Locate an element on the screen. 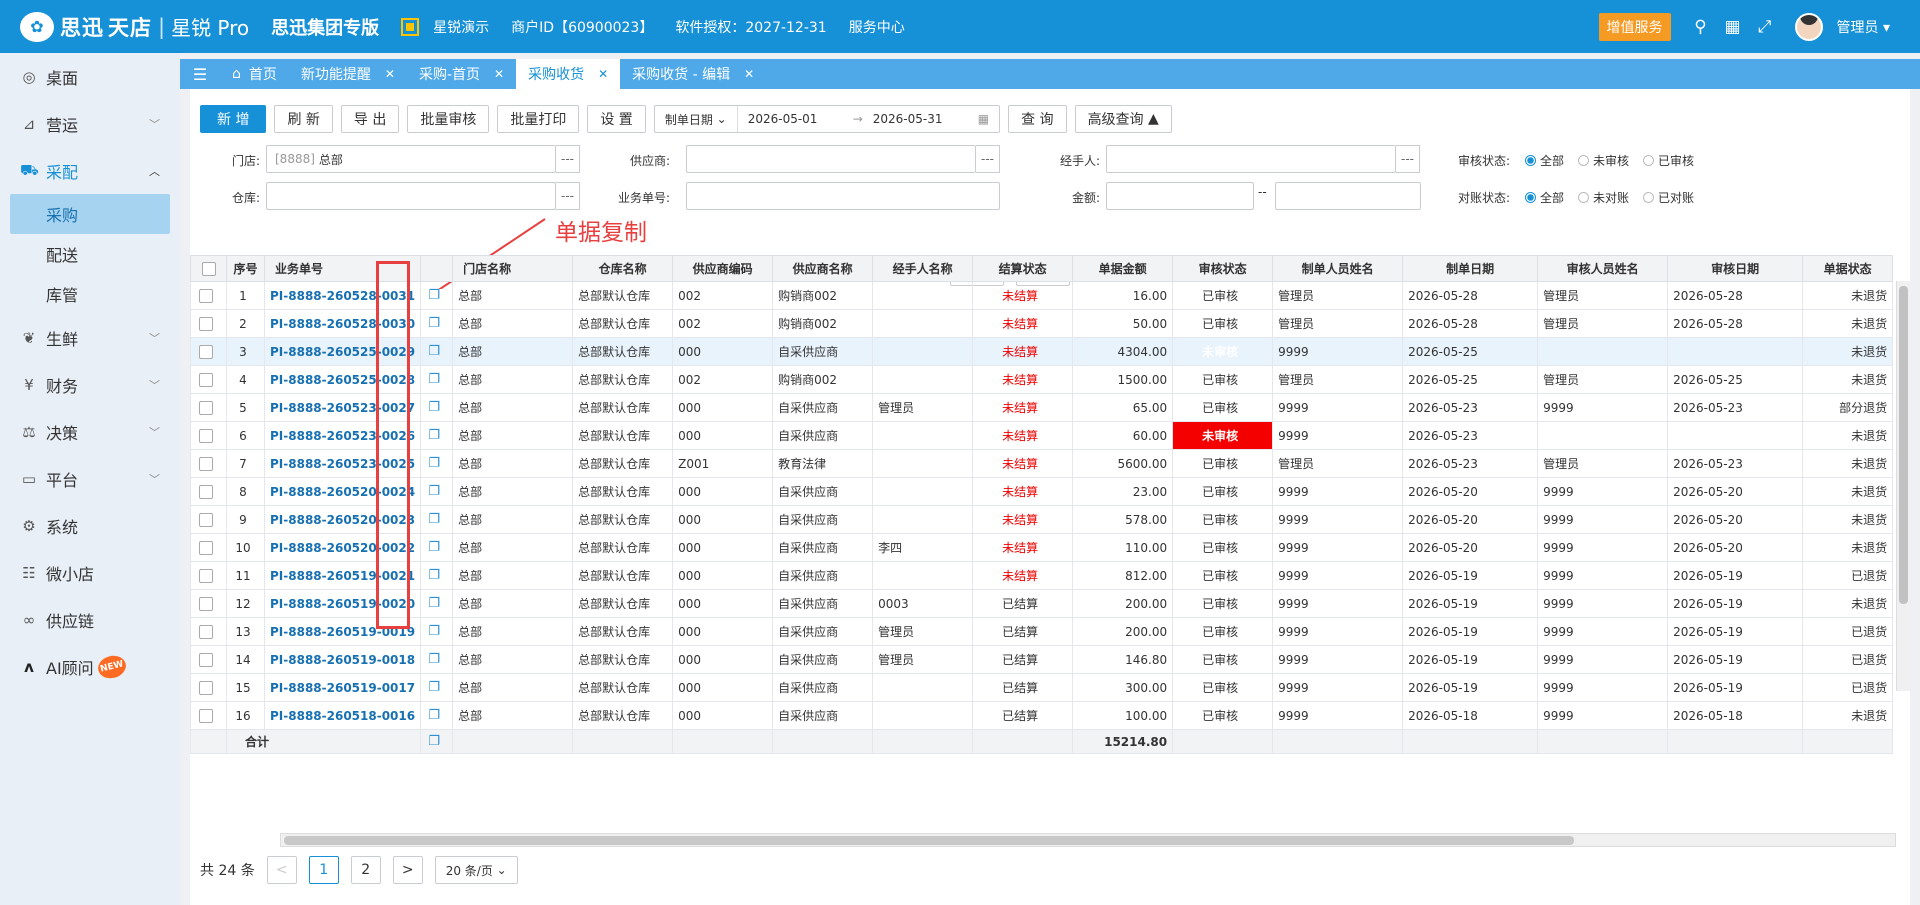 The height and width of the screenshot is (905, 1920). page-size-select: 20 条/页 ⌄ is located at coordinates (476, 870).